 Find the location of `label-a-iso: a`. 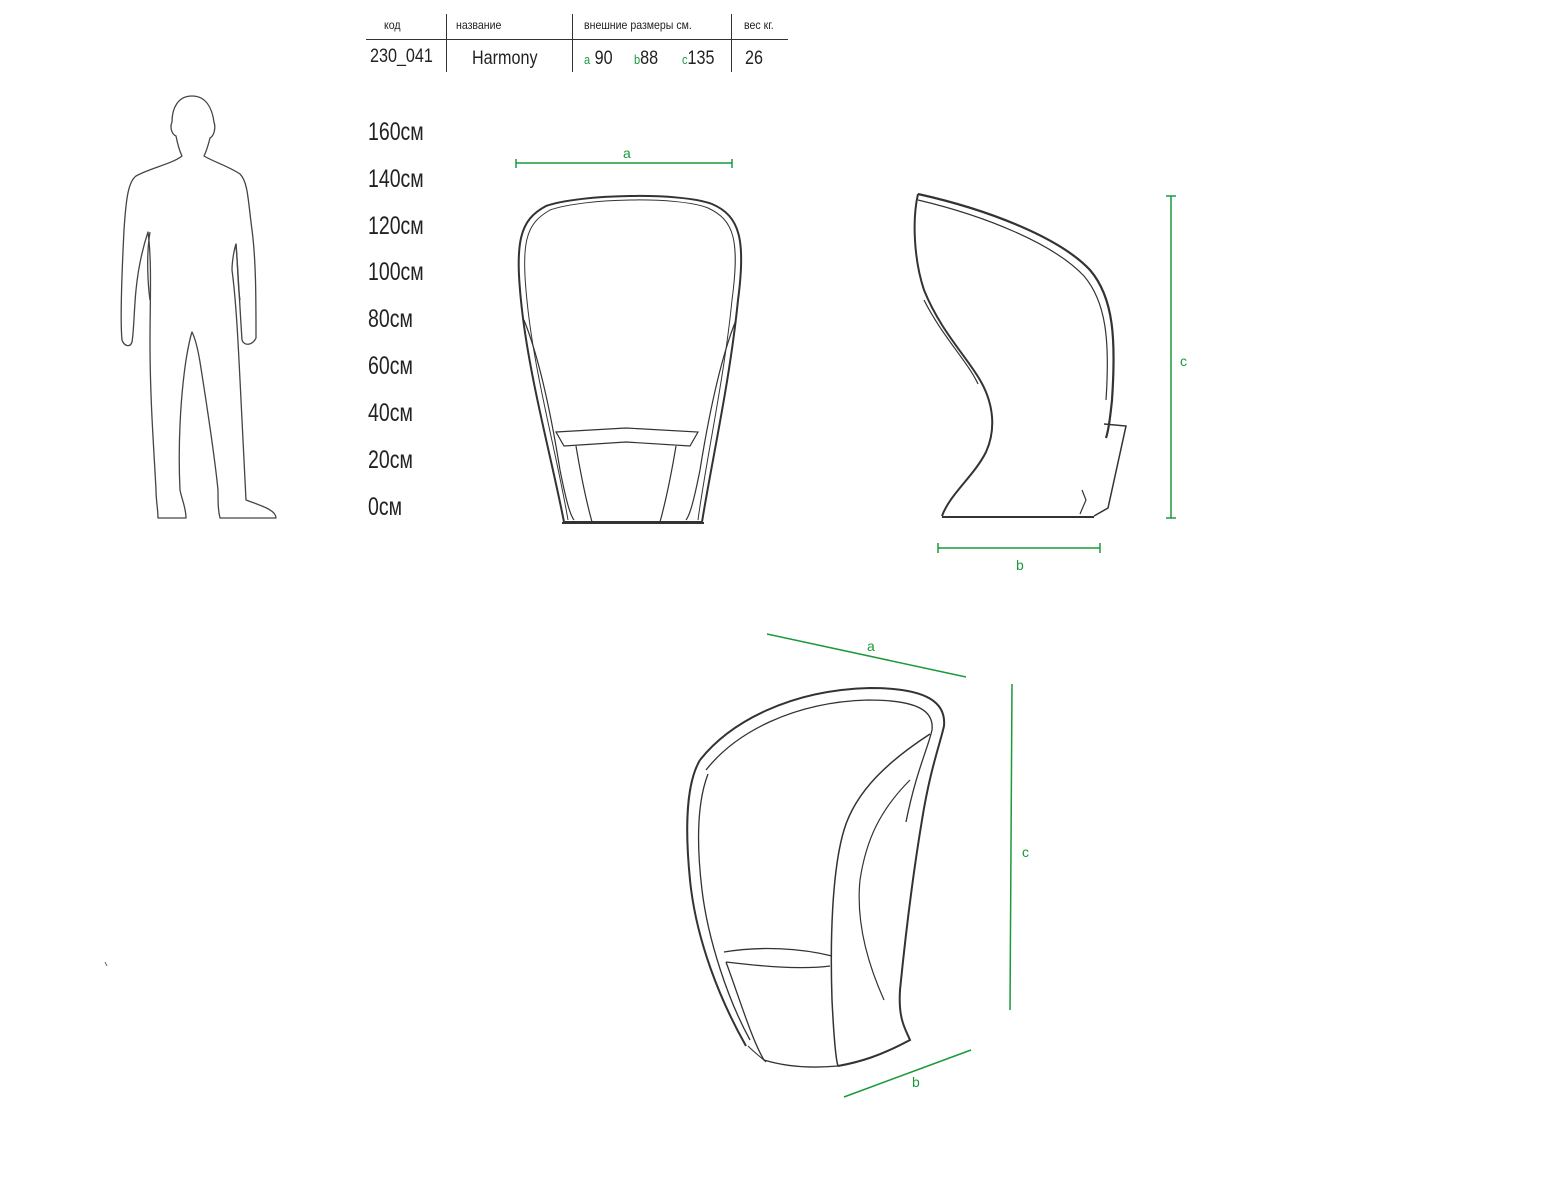

label-a-iso: a is located at coordinates (871, 646).